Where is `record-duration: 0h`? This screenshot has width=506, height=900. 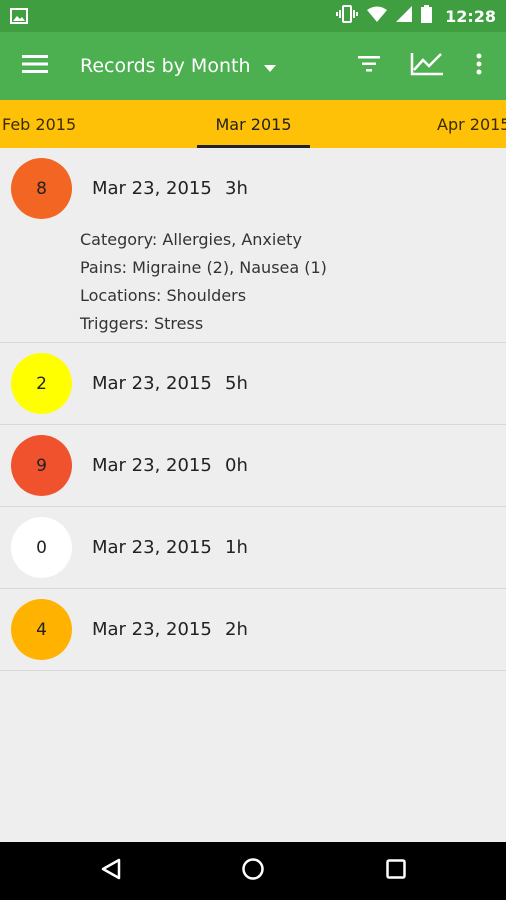
record-duration: 0h is located at coordinates (236, 465).